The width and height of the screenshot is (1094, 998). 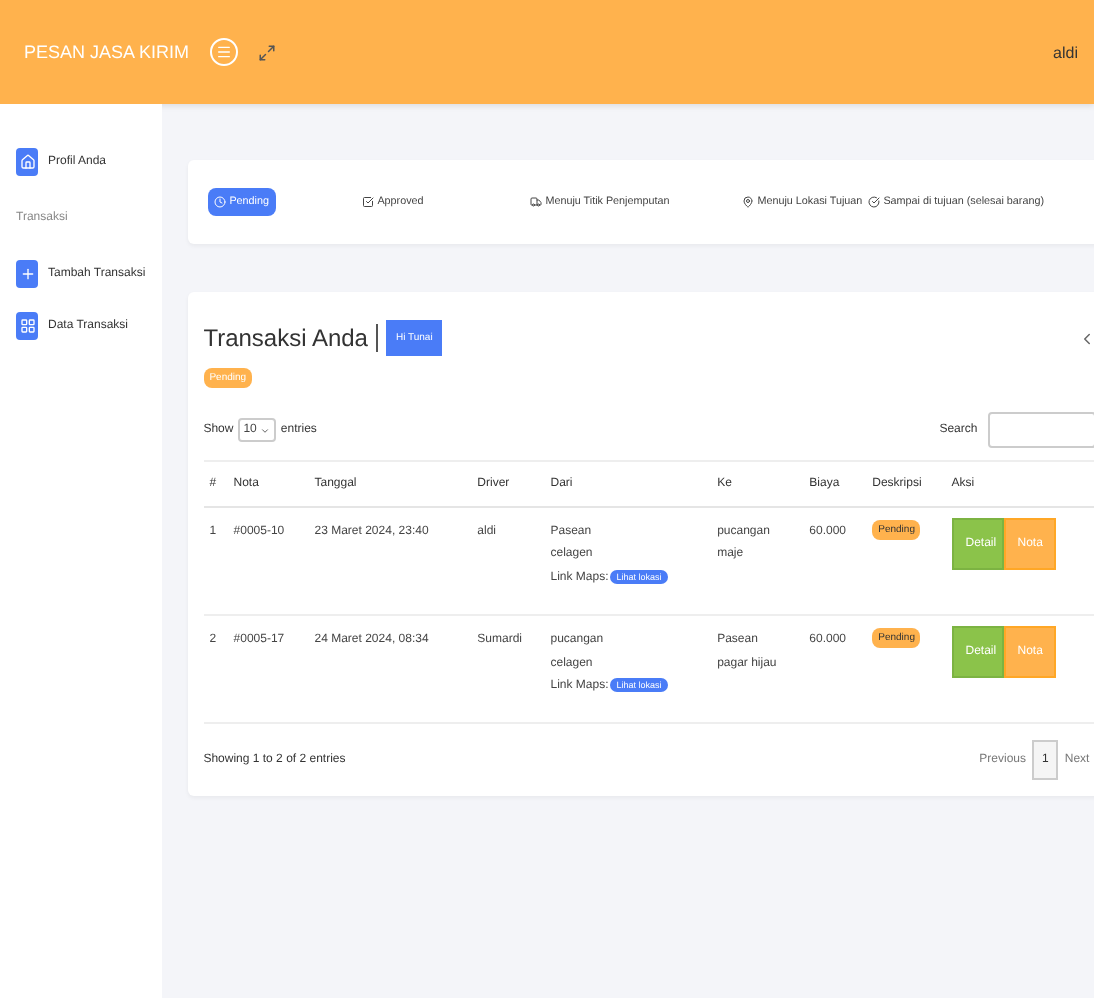 I want to click on home-icon, so click(x=27, y=162).